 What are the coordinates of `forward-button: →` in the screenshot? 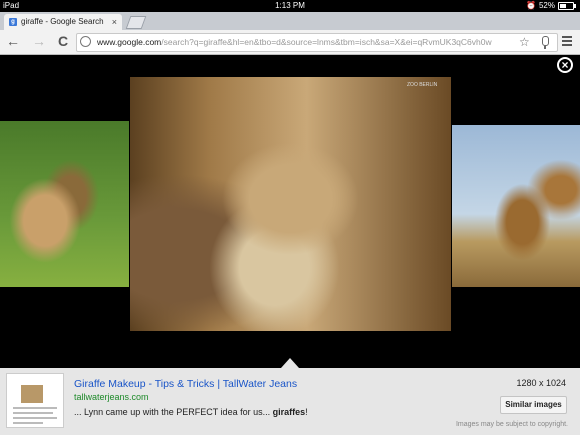 It's located at (39, 41).